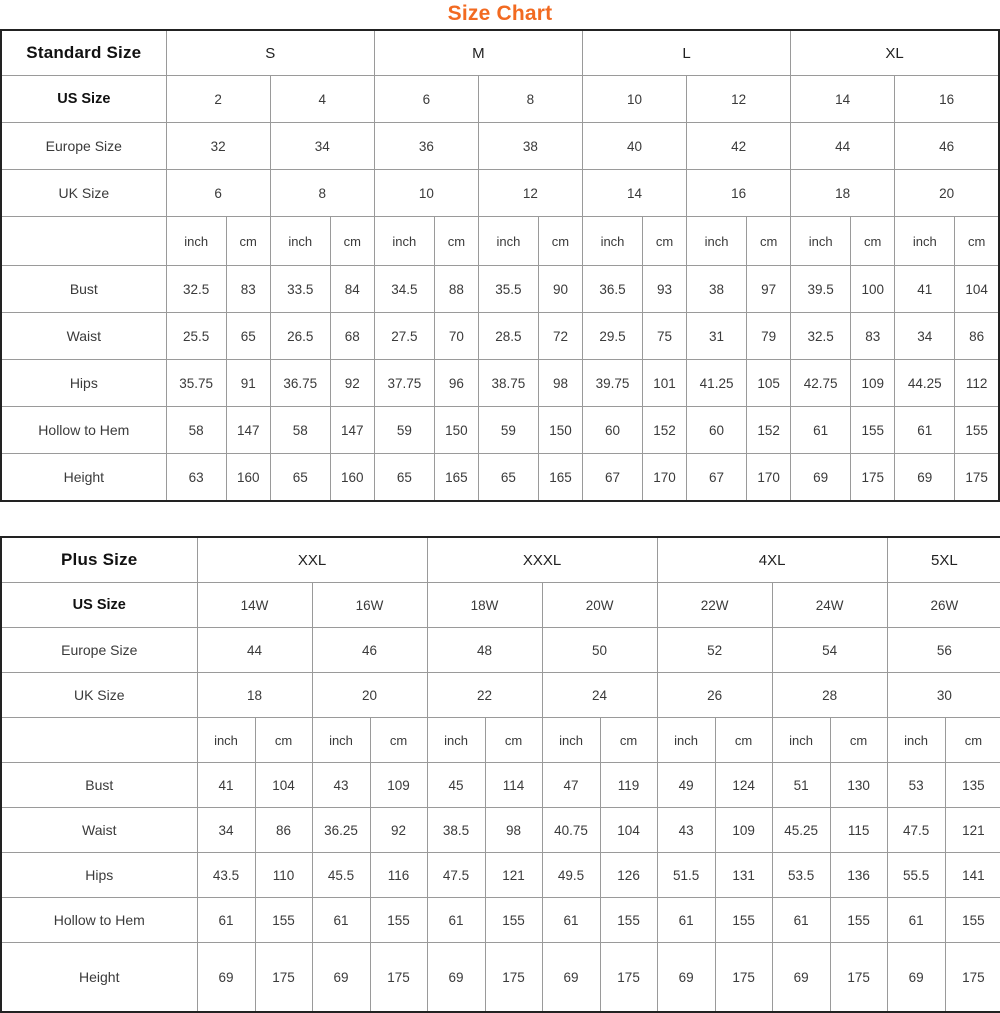  I want to click on corner-label: Standard Size, so click(83, 52).